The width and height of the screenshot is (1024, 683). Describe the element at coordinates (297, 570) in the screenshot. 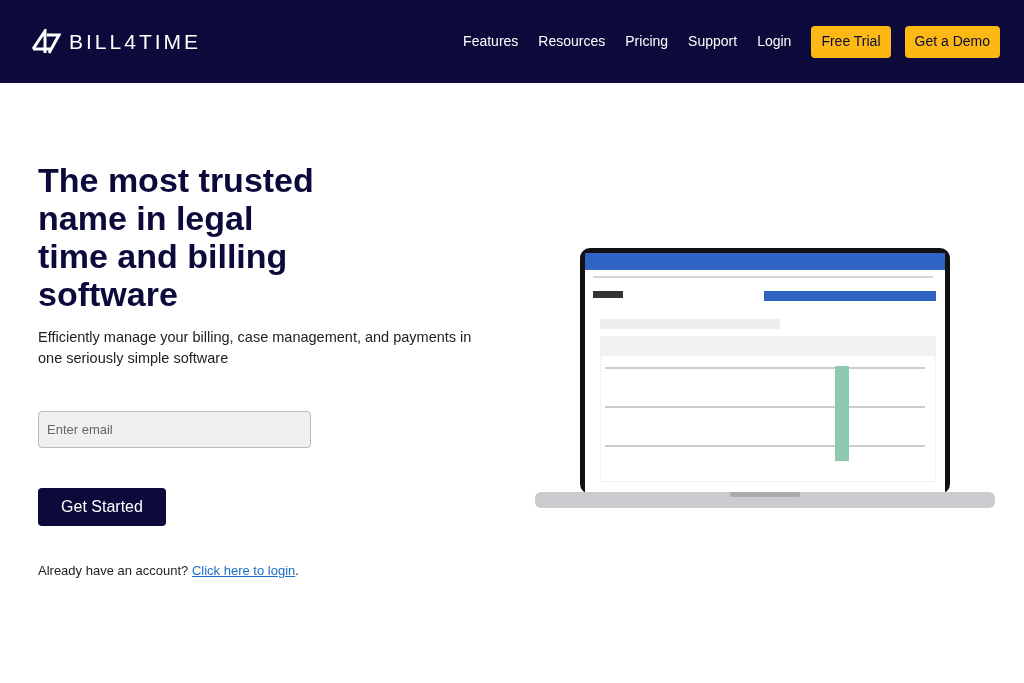

I see `period-text: .` at that location.